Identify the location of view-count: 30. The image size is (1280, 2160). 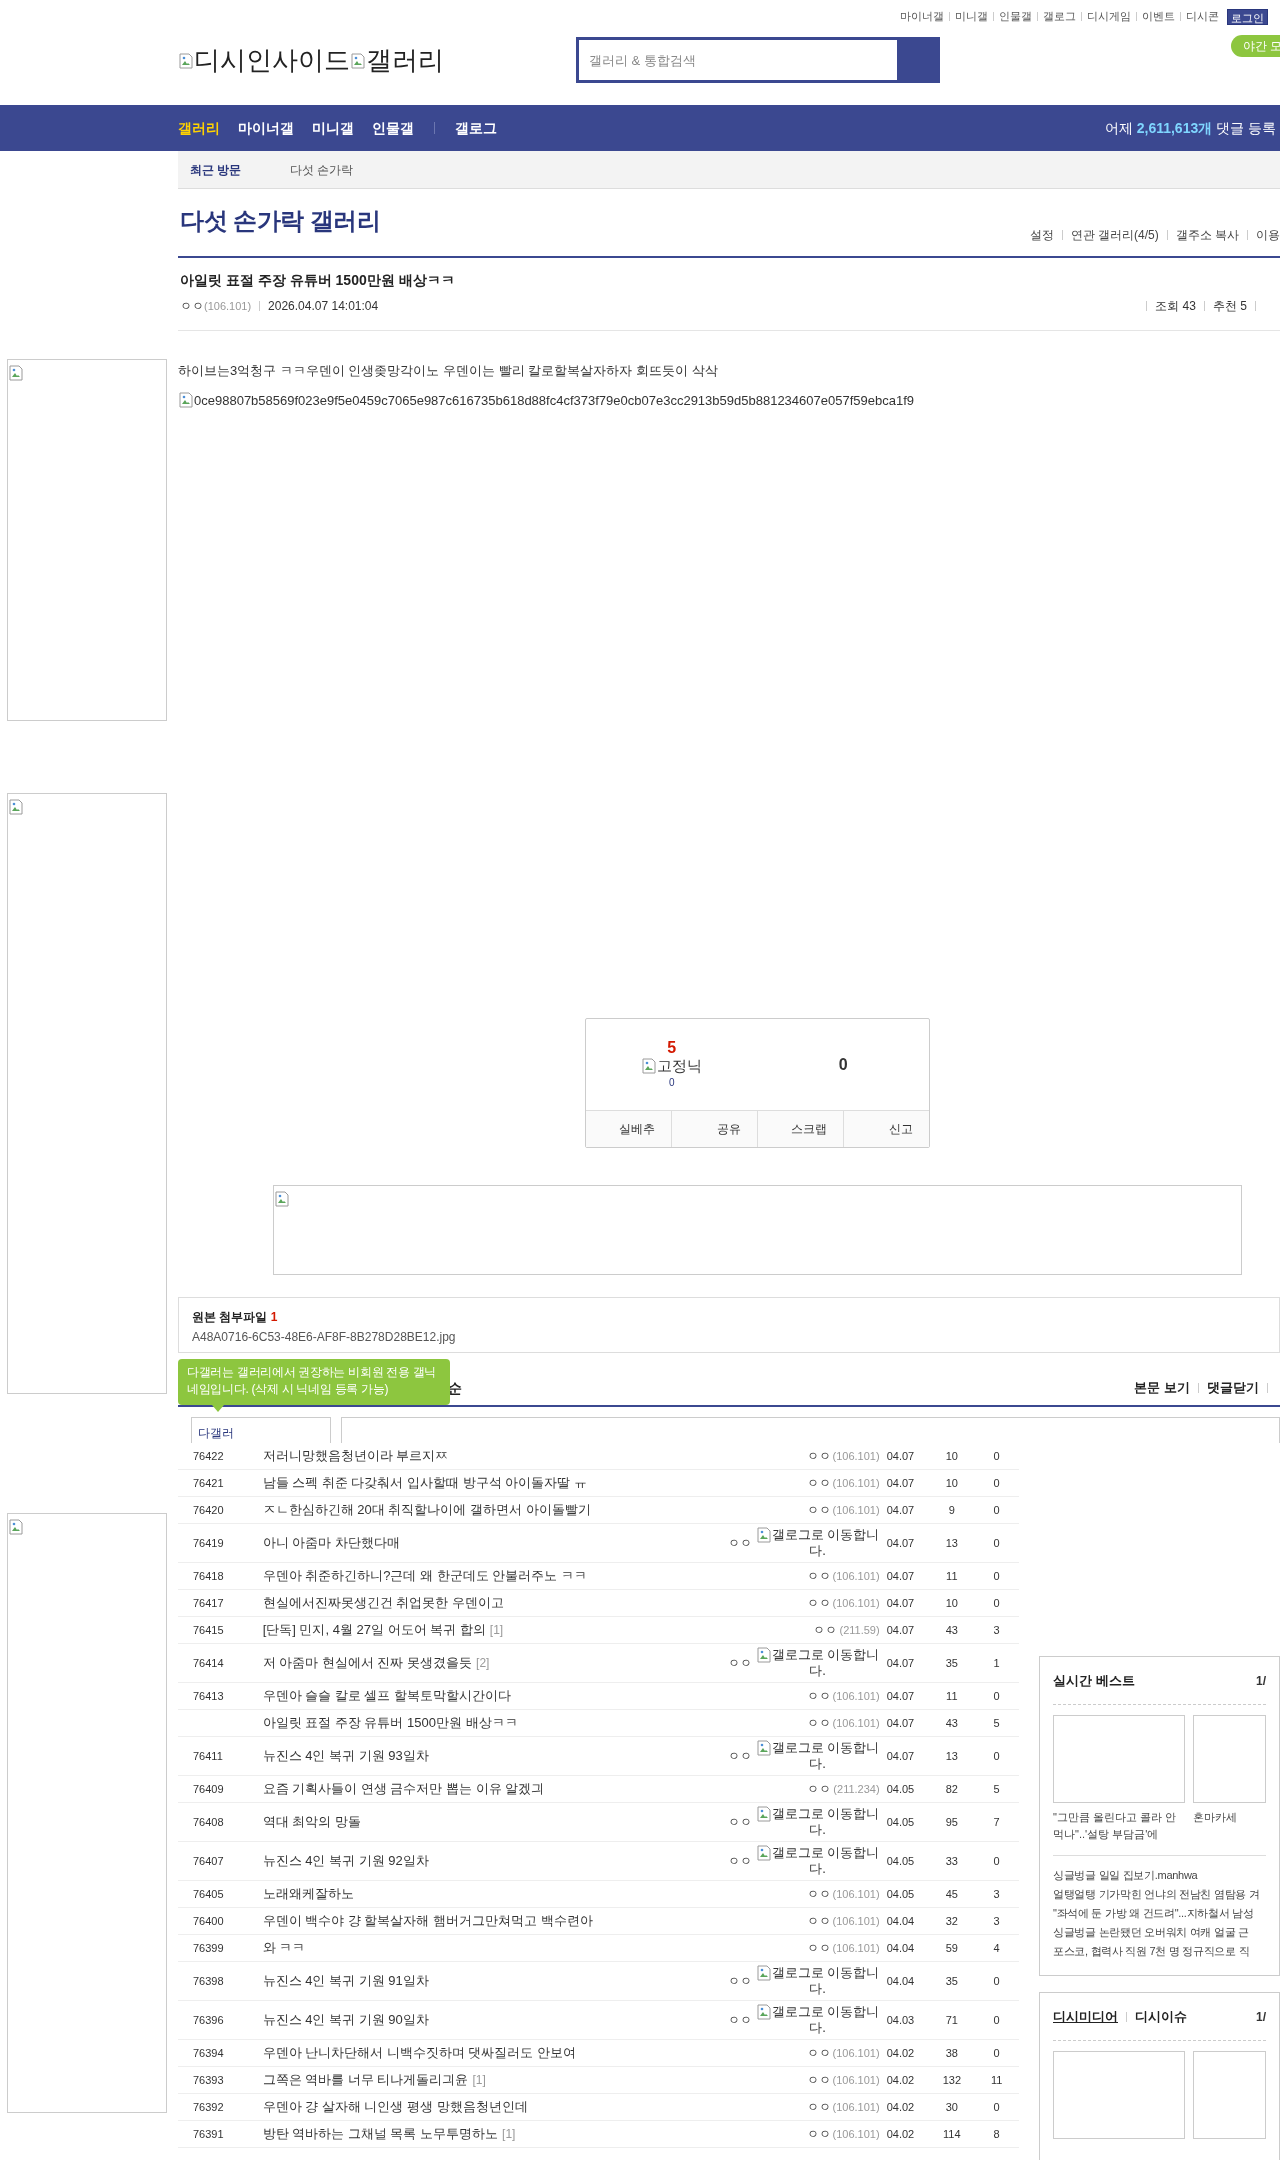
(951, 2107).